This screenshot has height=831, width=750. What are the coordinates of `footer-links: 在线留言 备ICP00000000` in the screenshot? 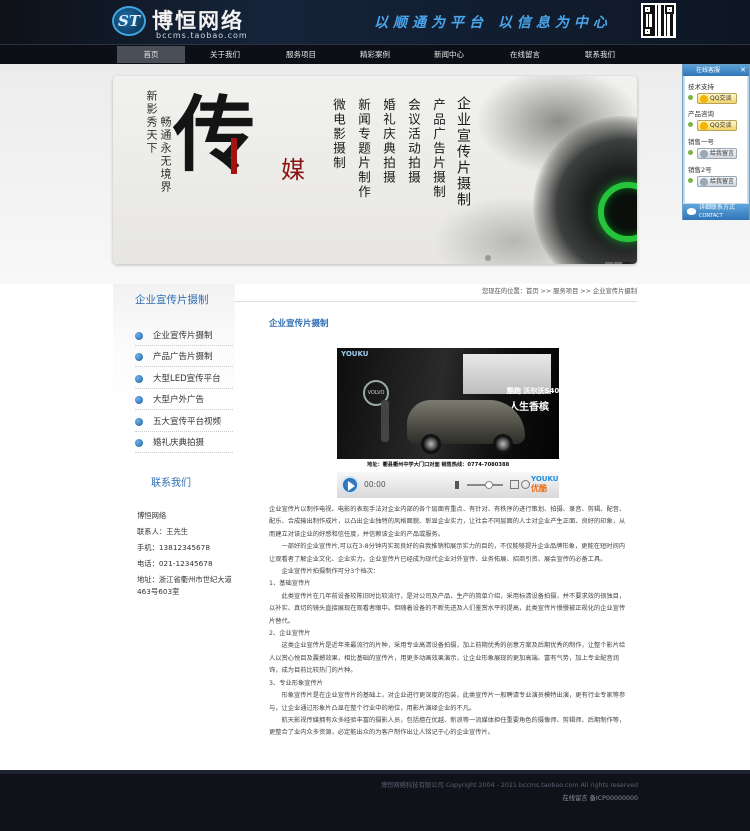 It's located at (600, 797).